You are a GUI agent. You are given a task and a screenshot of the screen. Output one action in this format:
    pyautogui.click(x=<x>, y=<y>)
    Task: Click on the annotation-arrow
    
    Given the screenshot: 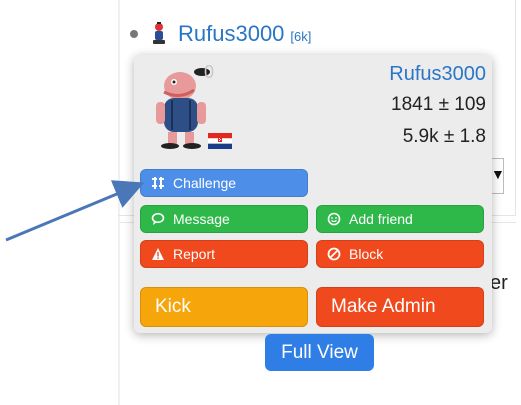 What is the action you would take?
    pyautogui.click(x=75, y=211)
    